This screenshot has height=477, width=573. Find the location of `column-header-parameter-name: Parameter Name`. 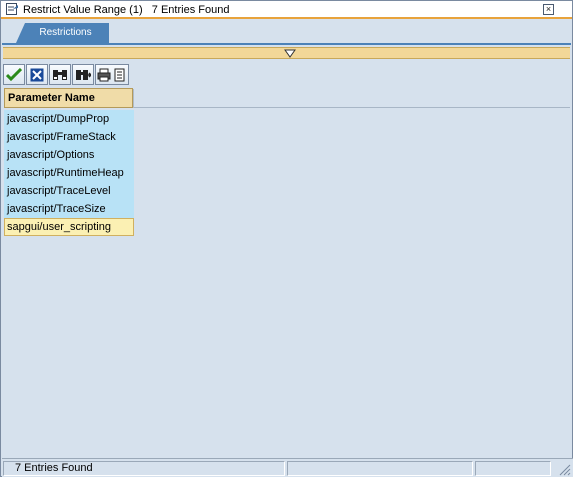

column-header-parameter-name: Parameter Name is located at coordinates (68, 98).